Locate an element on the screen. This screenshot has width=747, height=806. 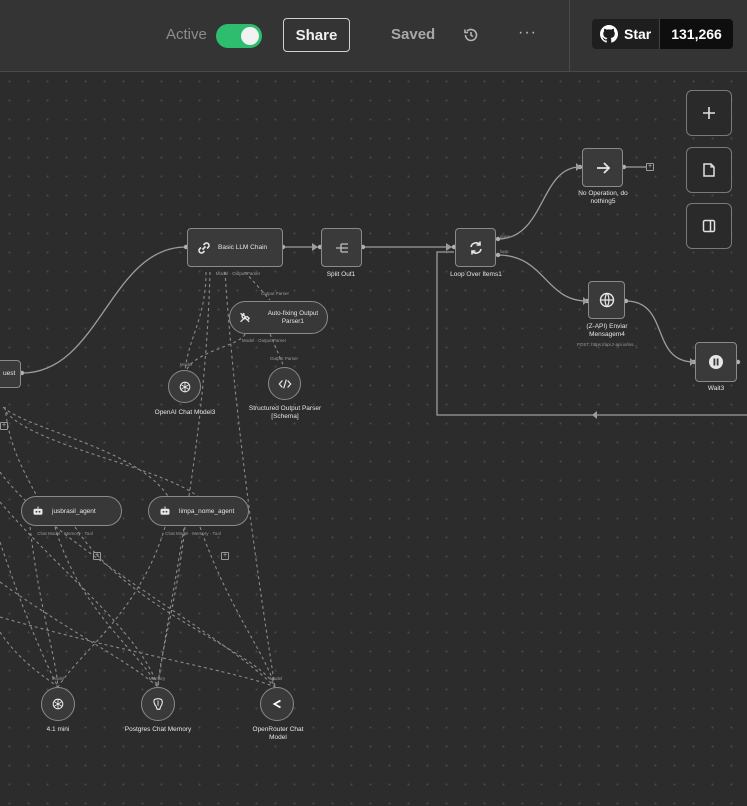
openrouter-icon is located at coordinates (276, 704).